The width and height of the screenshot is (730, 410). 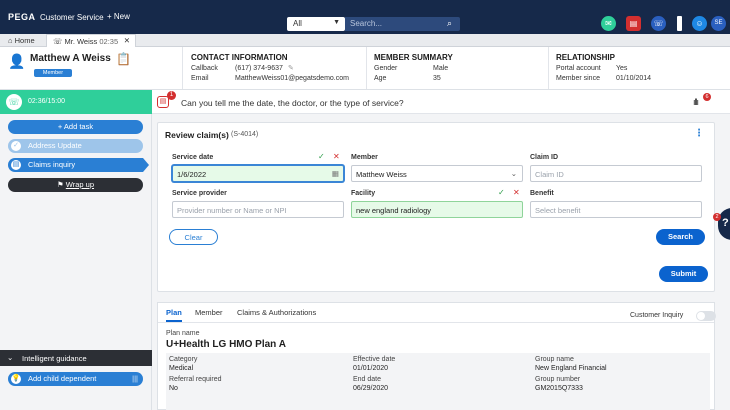 I want to click on chat-icon: ✉, so click(x=608, y=23).